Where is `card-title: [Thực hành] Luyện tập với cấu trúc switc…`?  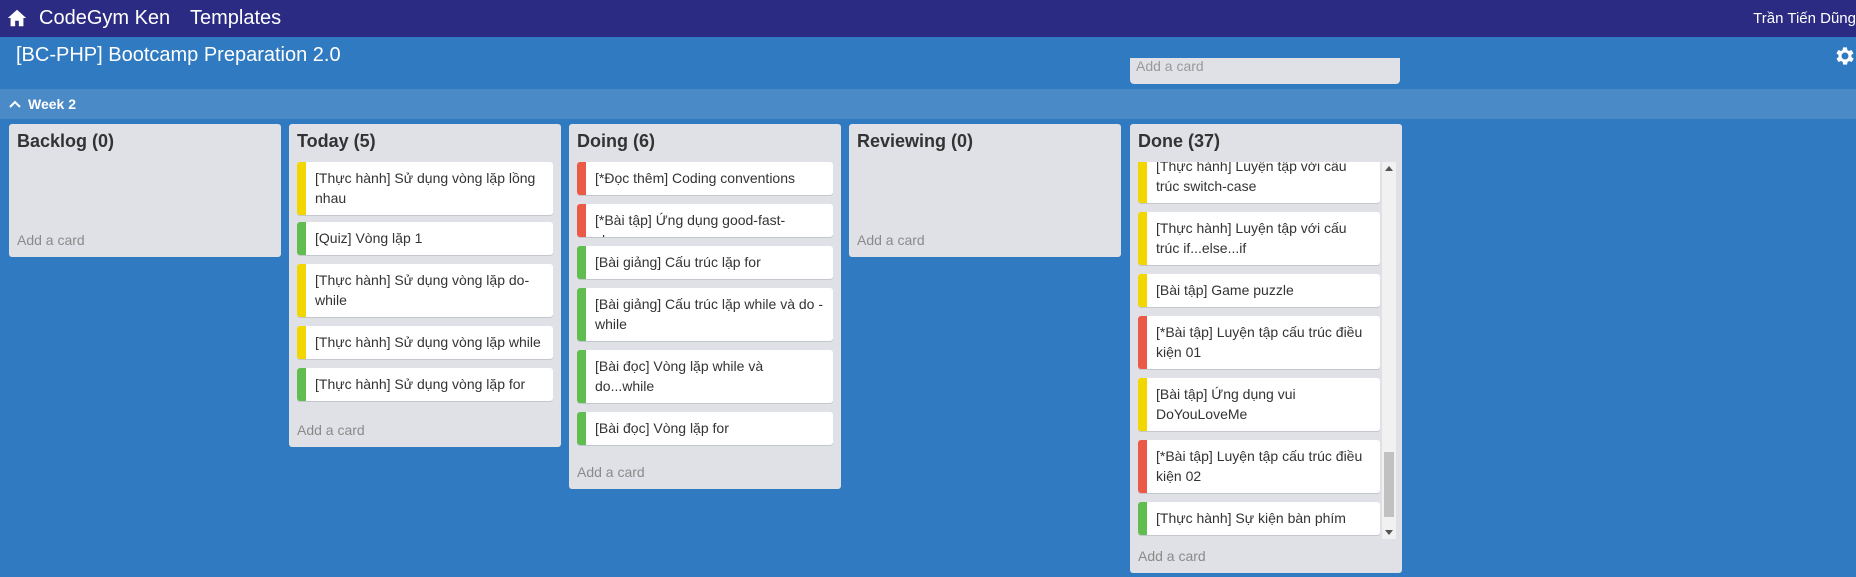 card-title: [Thực hành] Luyện tập với cấu trúc switc… is located at coordinates (1251, 178).